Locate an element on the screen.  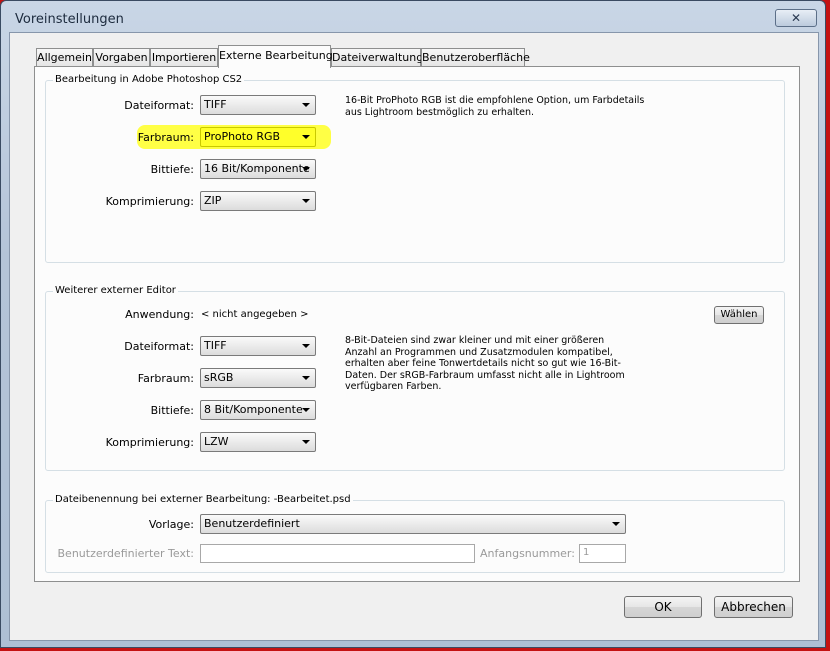
ps-komprimierung-select: ZIP is located at coordinates (258, 201).